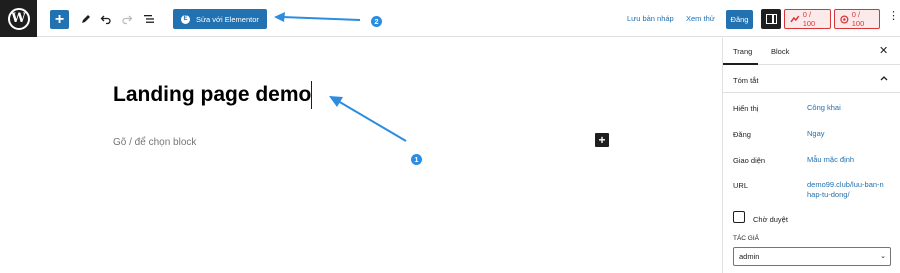  What do you see at coordinates (883, 256) in the screenshot?
I see `chevron-down-icon: ⌄` at bounding box center [883, 256].